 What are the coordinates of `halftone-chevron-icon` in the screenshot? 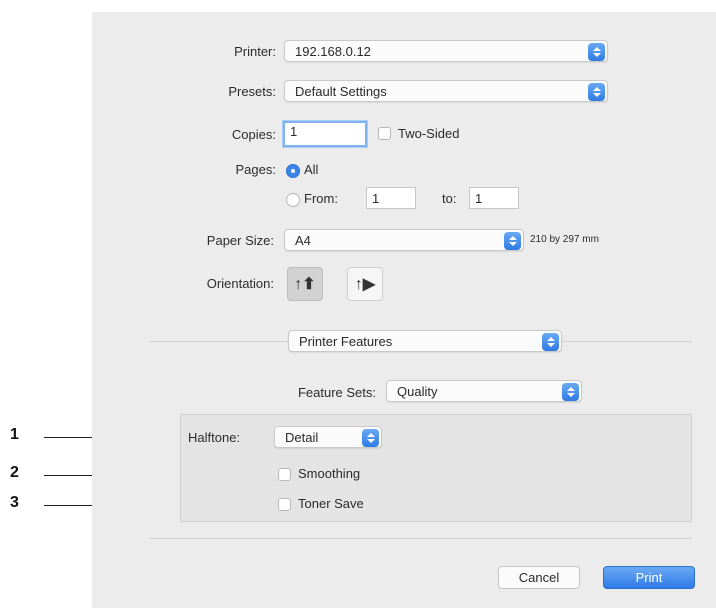 It's located at (370, 438).